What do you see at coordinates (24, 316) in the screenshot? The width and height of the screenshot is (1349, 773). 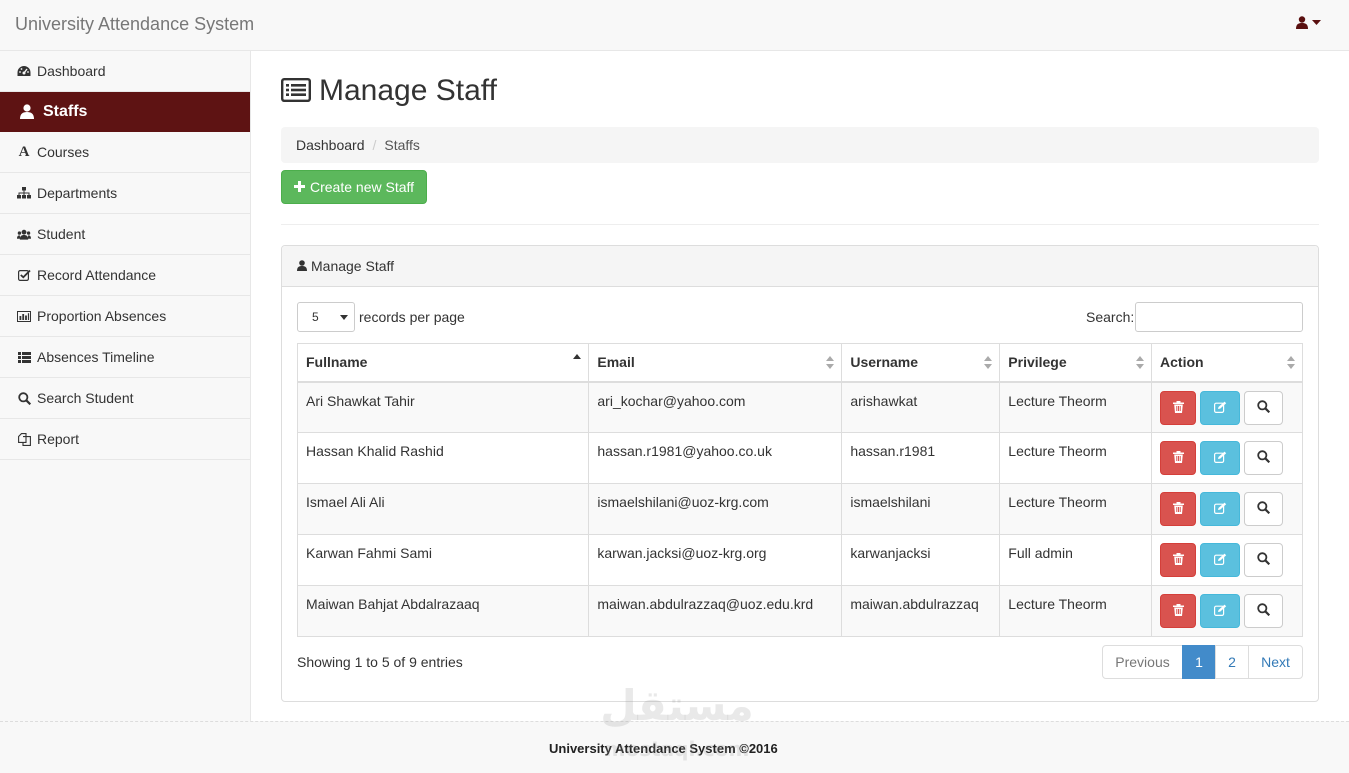 I see `bar-chart-icon` at bounding box center [24, 316].